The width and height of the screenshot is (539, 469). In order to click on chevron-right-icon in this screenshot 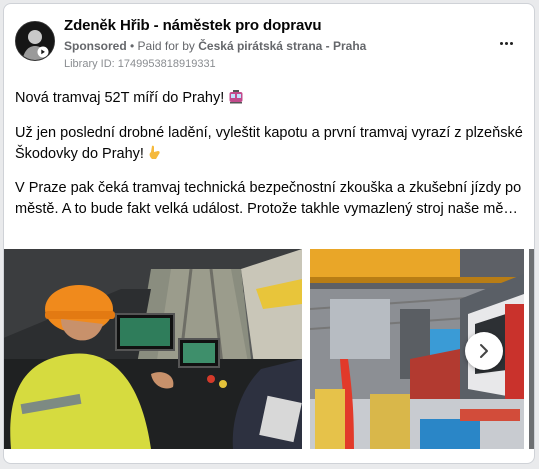, I will do `click(484, 351)`.